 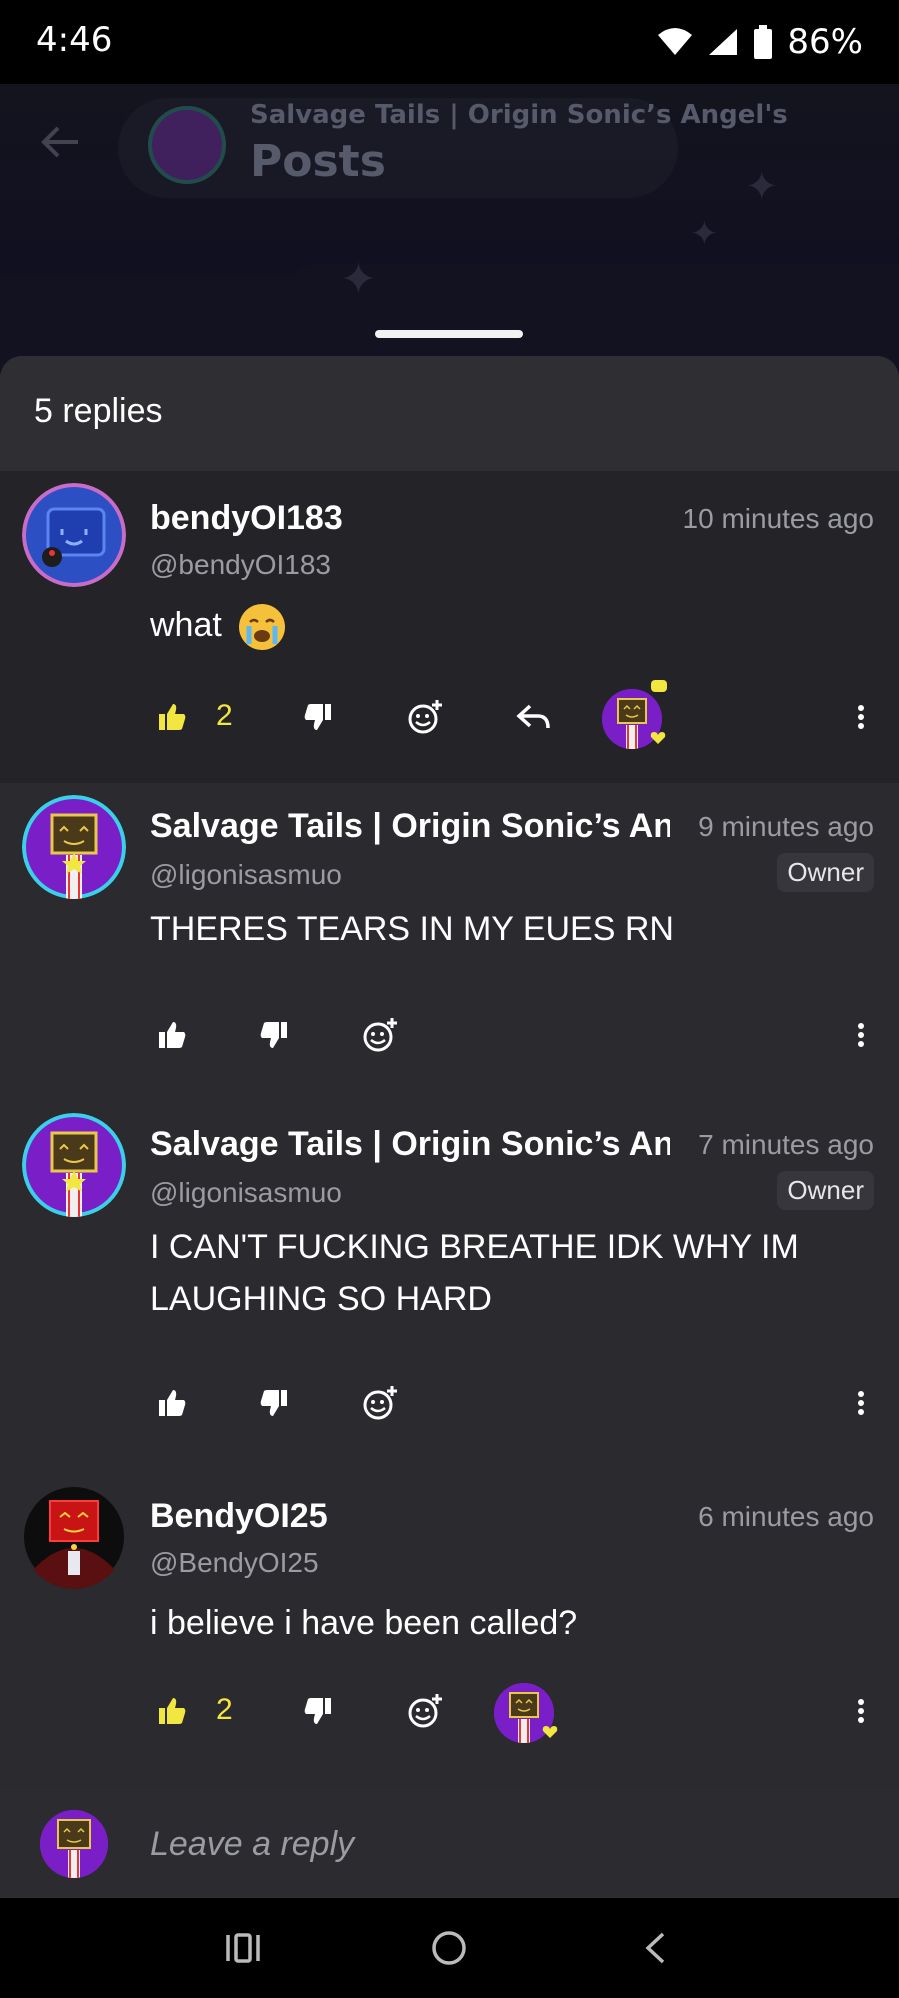 I want to click on user-handle: @bendyOI183, so click(x=240, y=564).